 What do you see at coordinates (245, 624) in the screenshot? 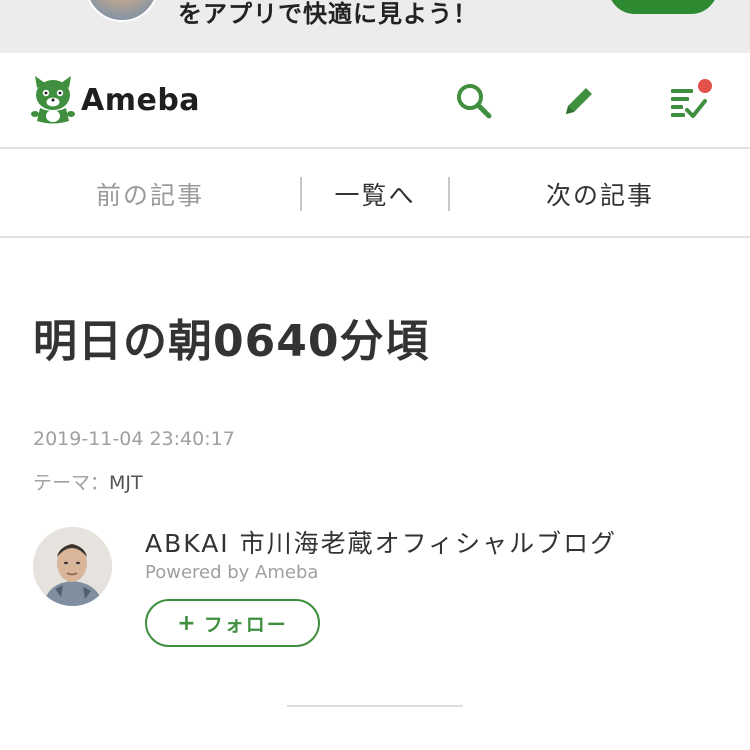
I see `follow-label: フォロー` at bounding box center [245, 624].